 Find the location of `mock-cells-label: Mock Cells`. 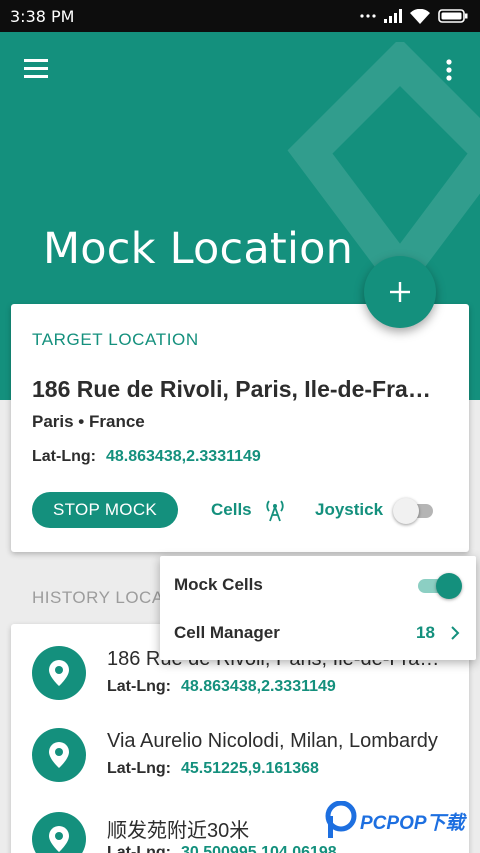

mock-cells-label: Mock Cells is located at coordinates (218, 584).